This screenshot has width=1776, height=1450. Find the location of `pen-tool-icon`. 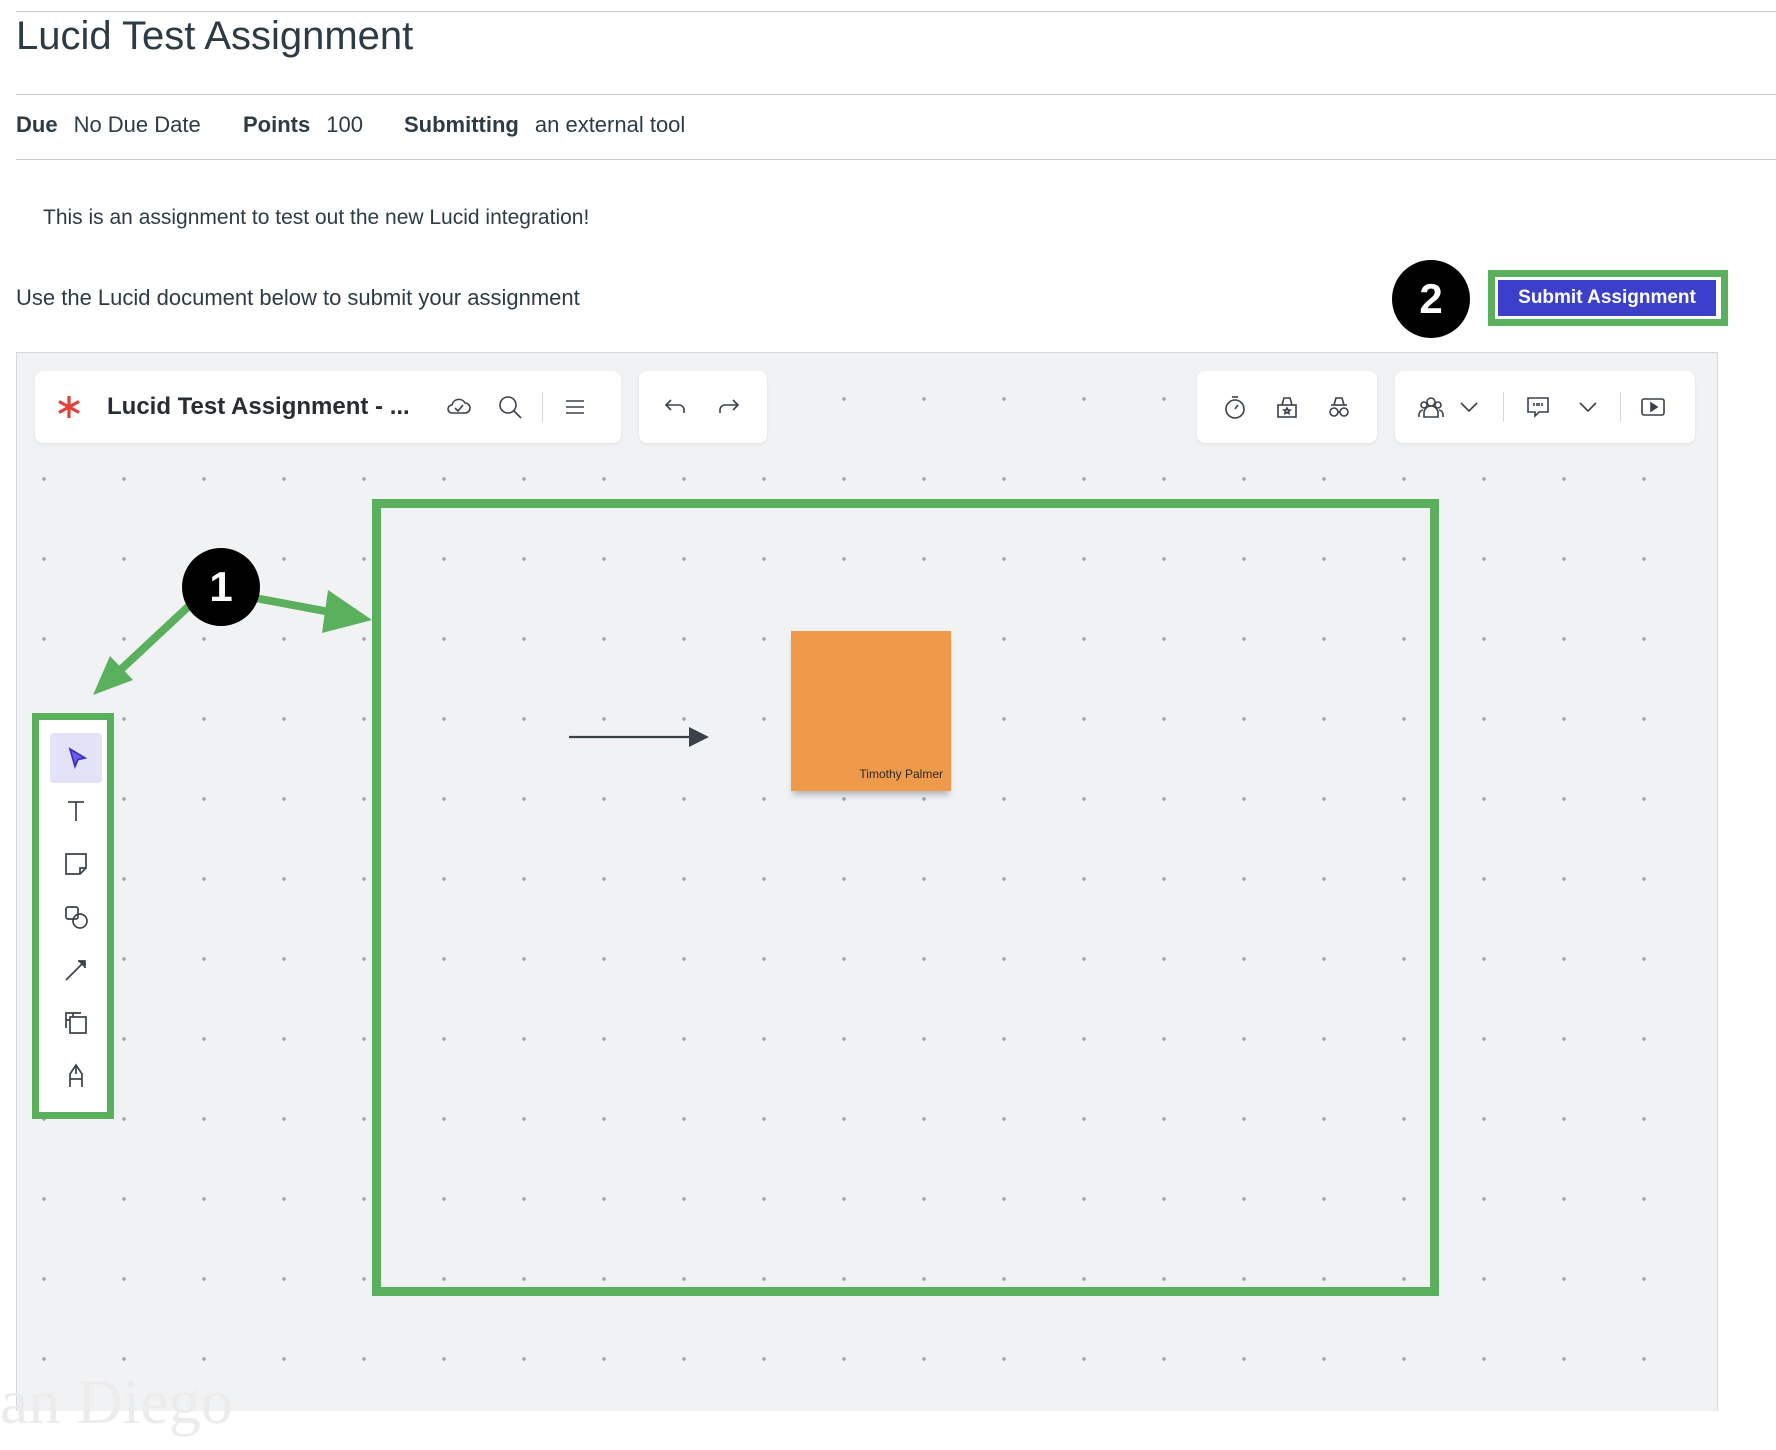

pen-tool-icon is located at coordinates (76, 1075).